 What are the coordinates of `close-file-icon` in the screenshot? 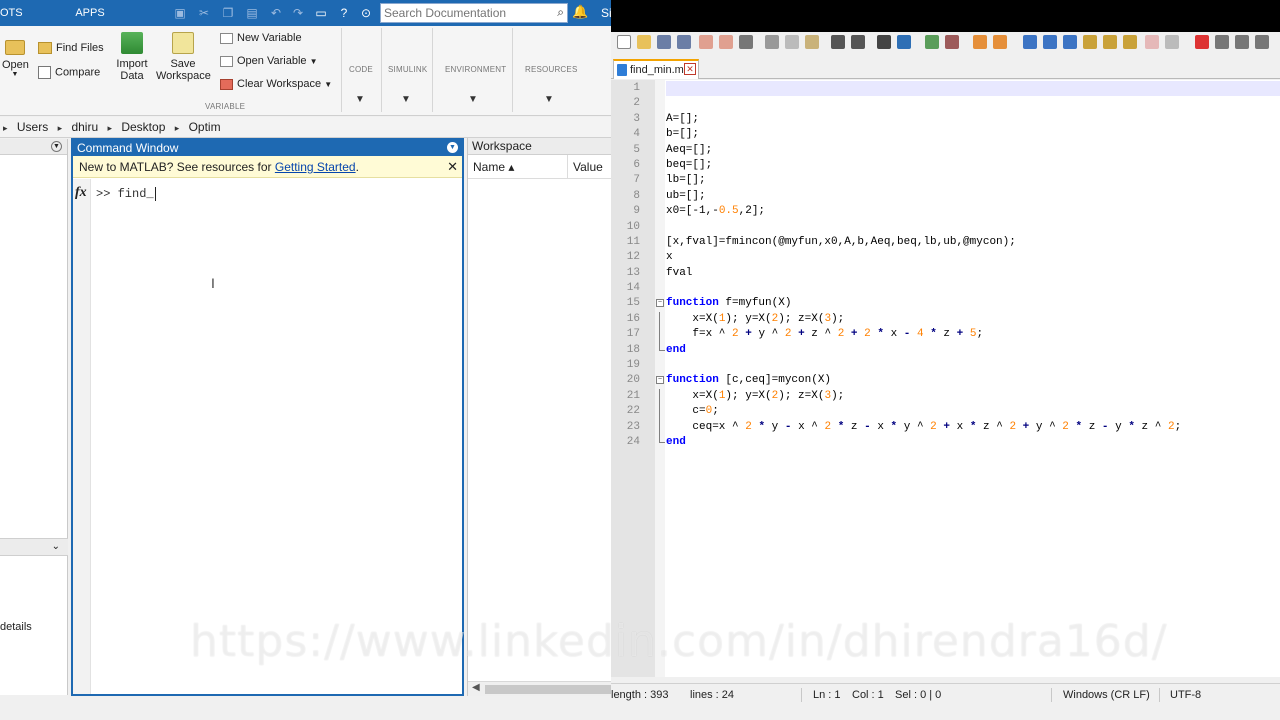 It's located at (706, 42).